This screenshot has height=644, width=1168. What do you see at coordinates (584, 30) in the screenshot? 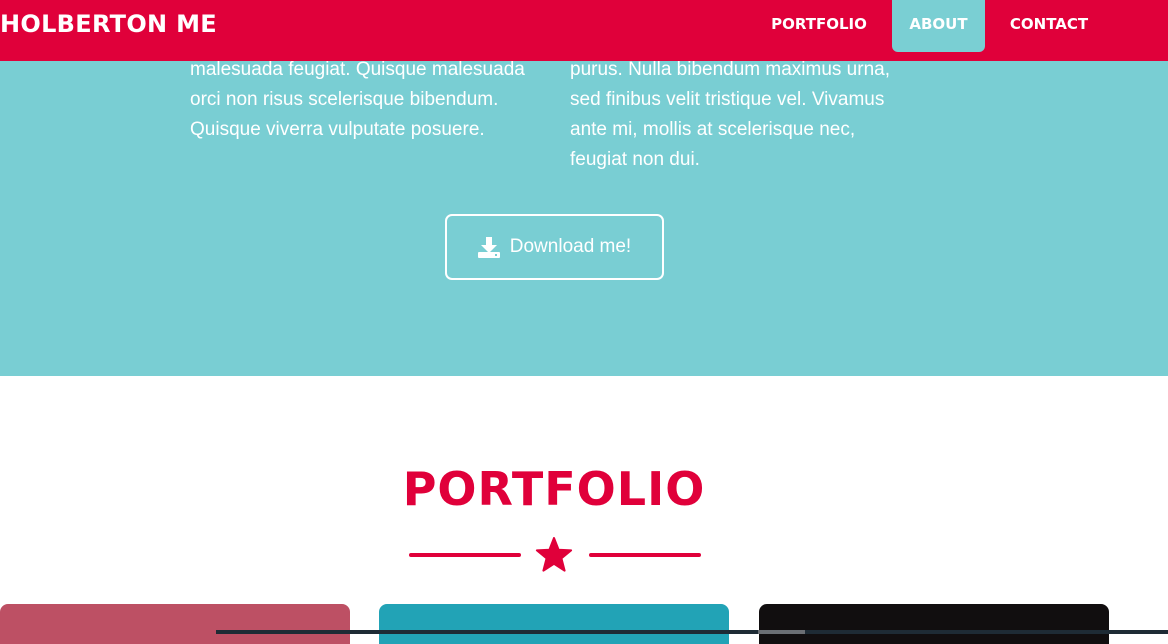
I see `navbar: HOLBERTON ME PORTFOLIO ABOUT CONTACT` at bounding box center [584, 30].